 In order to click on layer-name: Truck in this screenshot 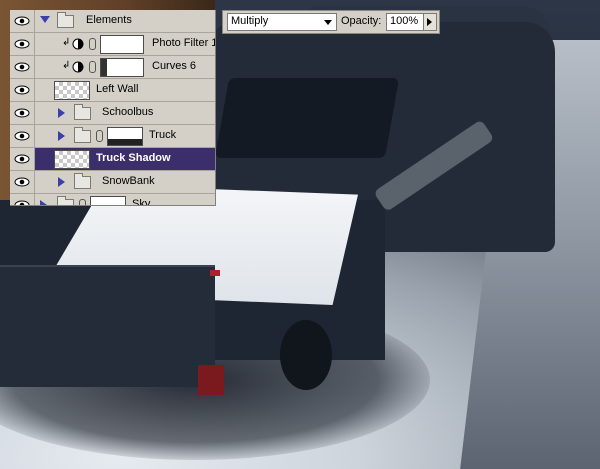, I will do `click(163, 135)`.